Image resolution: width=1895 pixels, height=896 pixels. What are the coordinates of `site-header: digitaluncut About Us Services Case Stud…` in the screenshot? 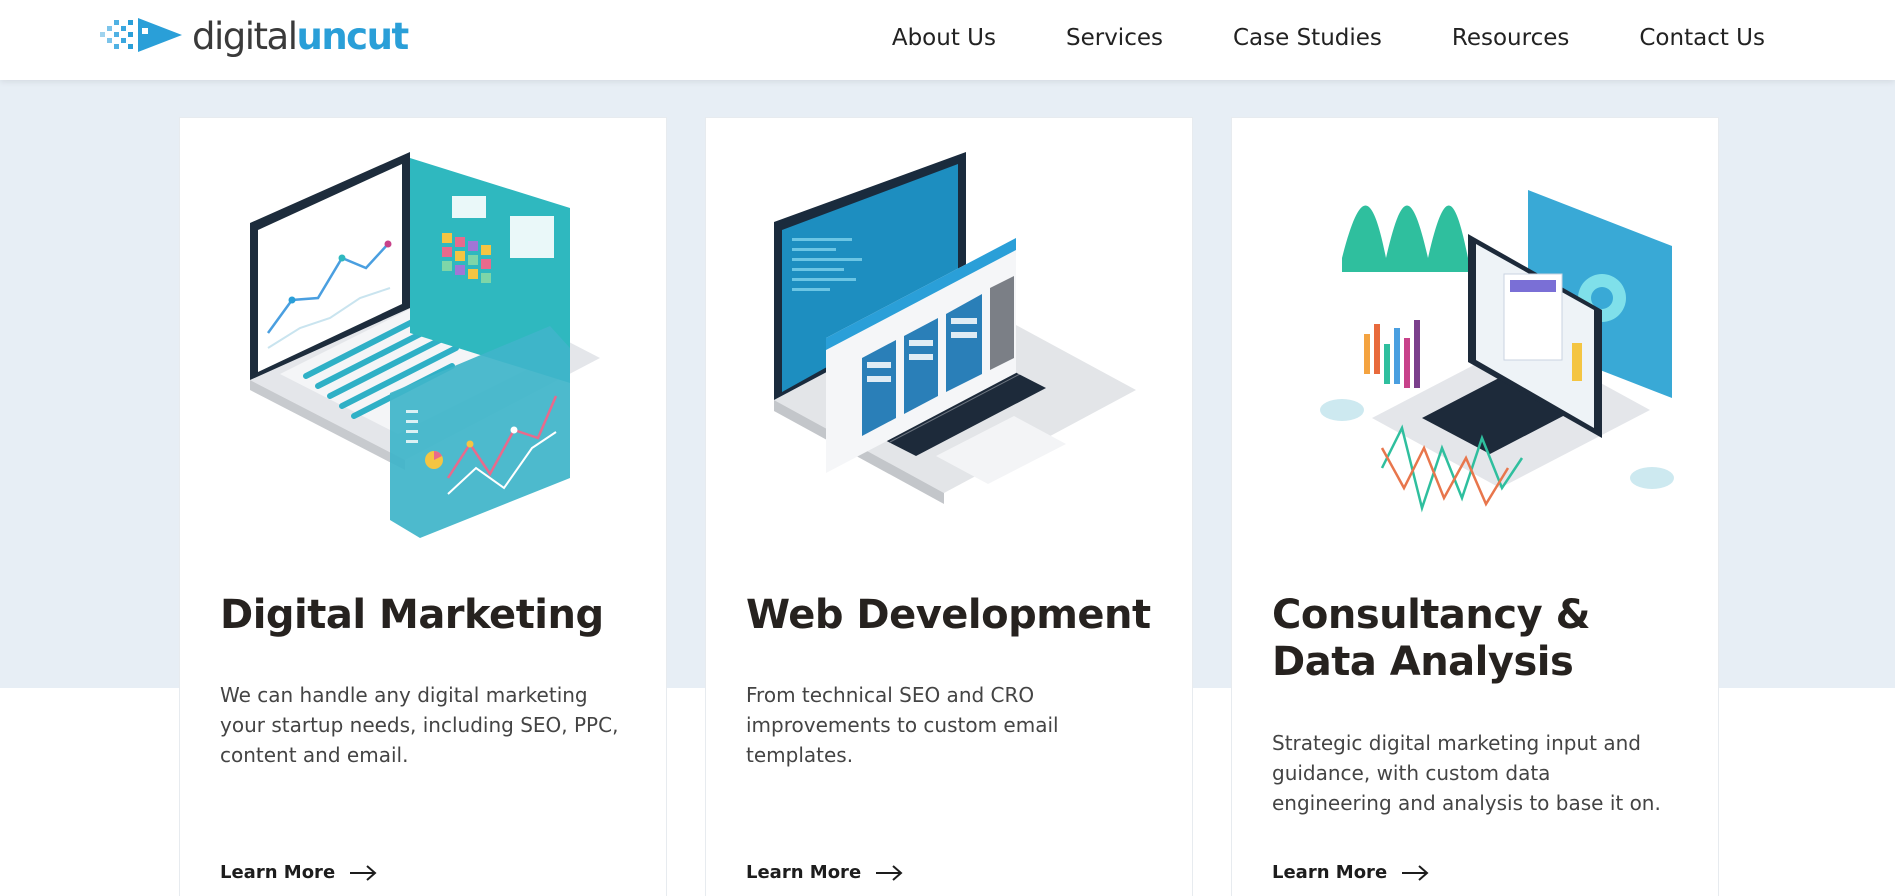 It's located at (947, 40).